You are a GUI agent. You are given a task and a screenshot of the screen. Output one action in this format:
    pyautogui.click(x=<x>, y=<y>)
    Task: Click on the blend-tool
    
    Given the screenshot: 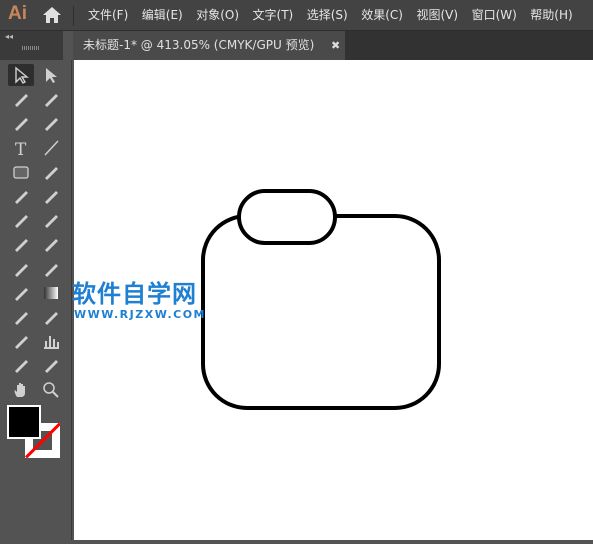 What is the action you would take?
    pyautogui.click(x=51, y=317)
    